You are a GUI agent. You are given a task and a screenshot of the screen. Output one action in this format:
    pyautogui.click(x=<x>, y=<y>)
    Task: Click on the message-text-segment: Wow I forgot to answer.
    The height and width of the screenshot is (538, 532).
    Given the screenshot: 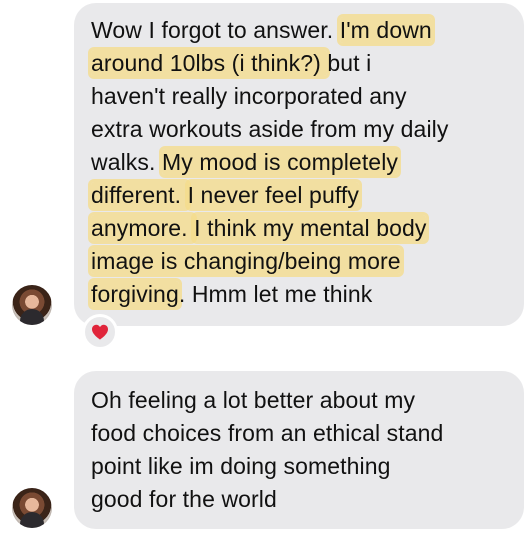 What is the action you would take?
    pyautogui.click(x=215, y=30)
    